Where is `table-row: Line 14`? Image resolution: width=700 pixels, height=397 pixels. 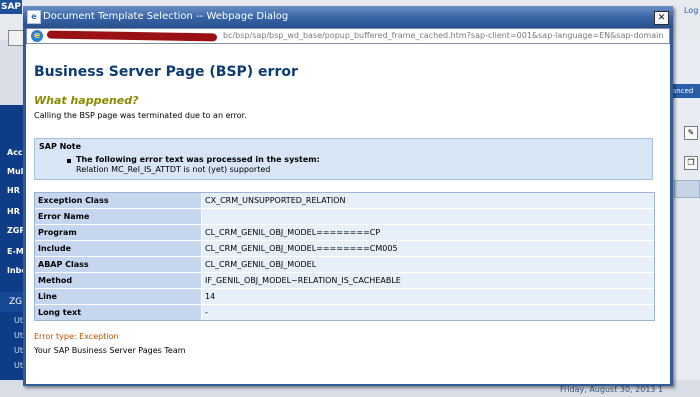
table-row: Line 14 is located at coordinates (344, 296).